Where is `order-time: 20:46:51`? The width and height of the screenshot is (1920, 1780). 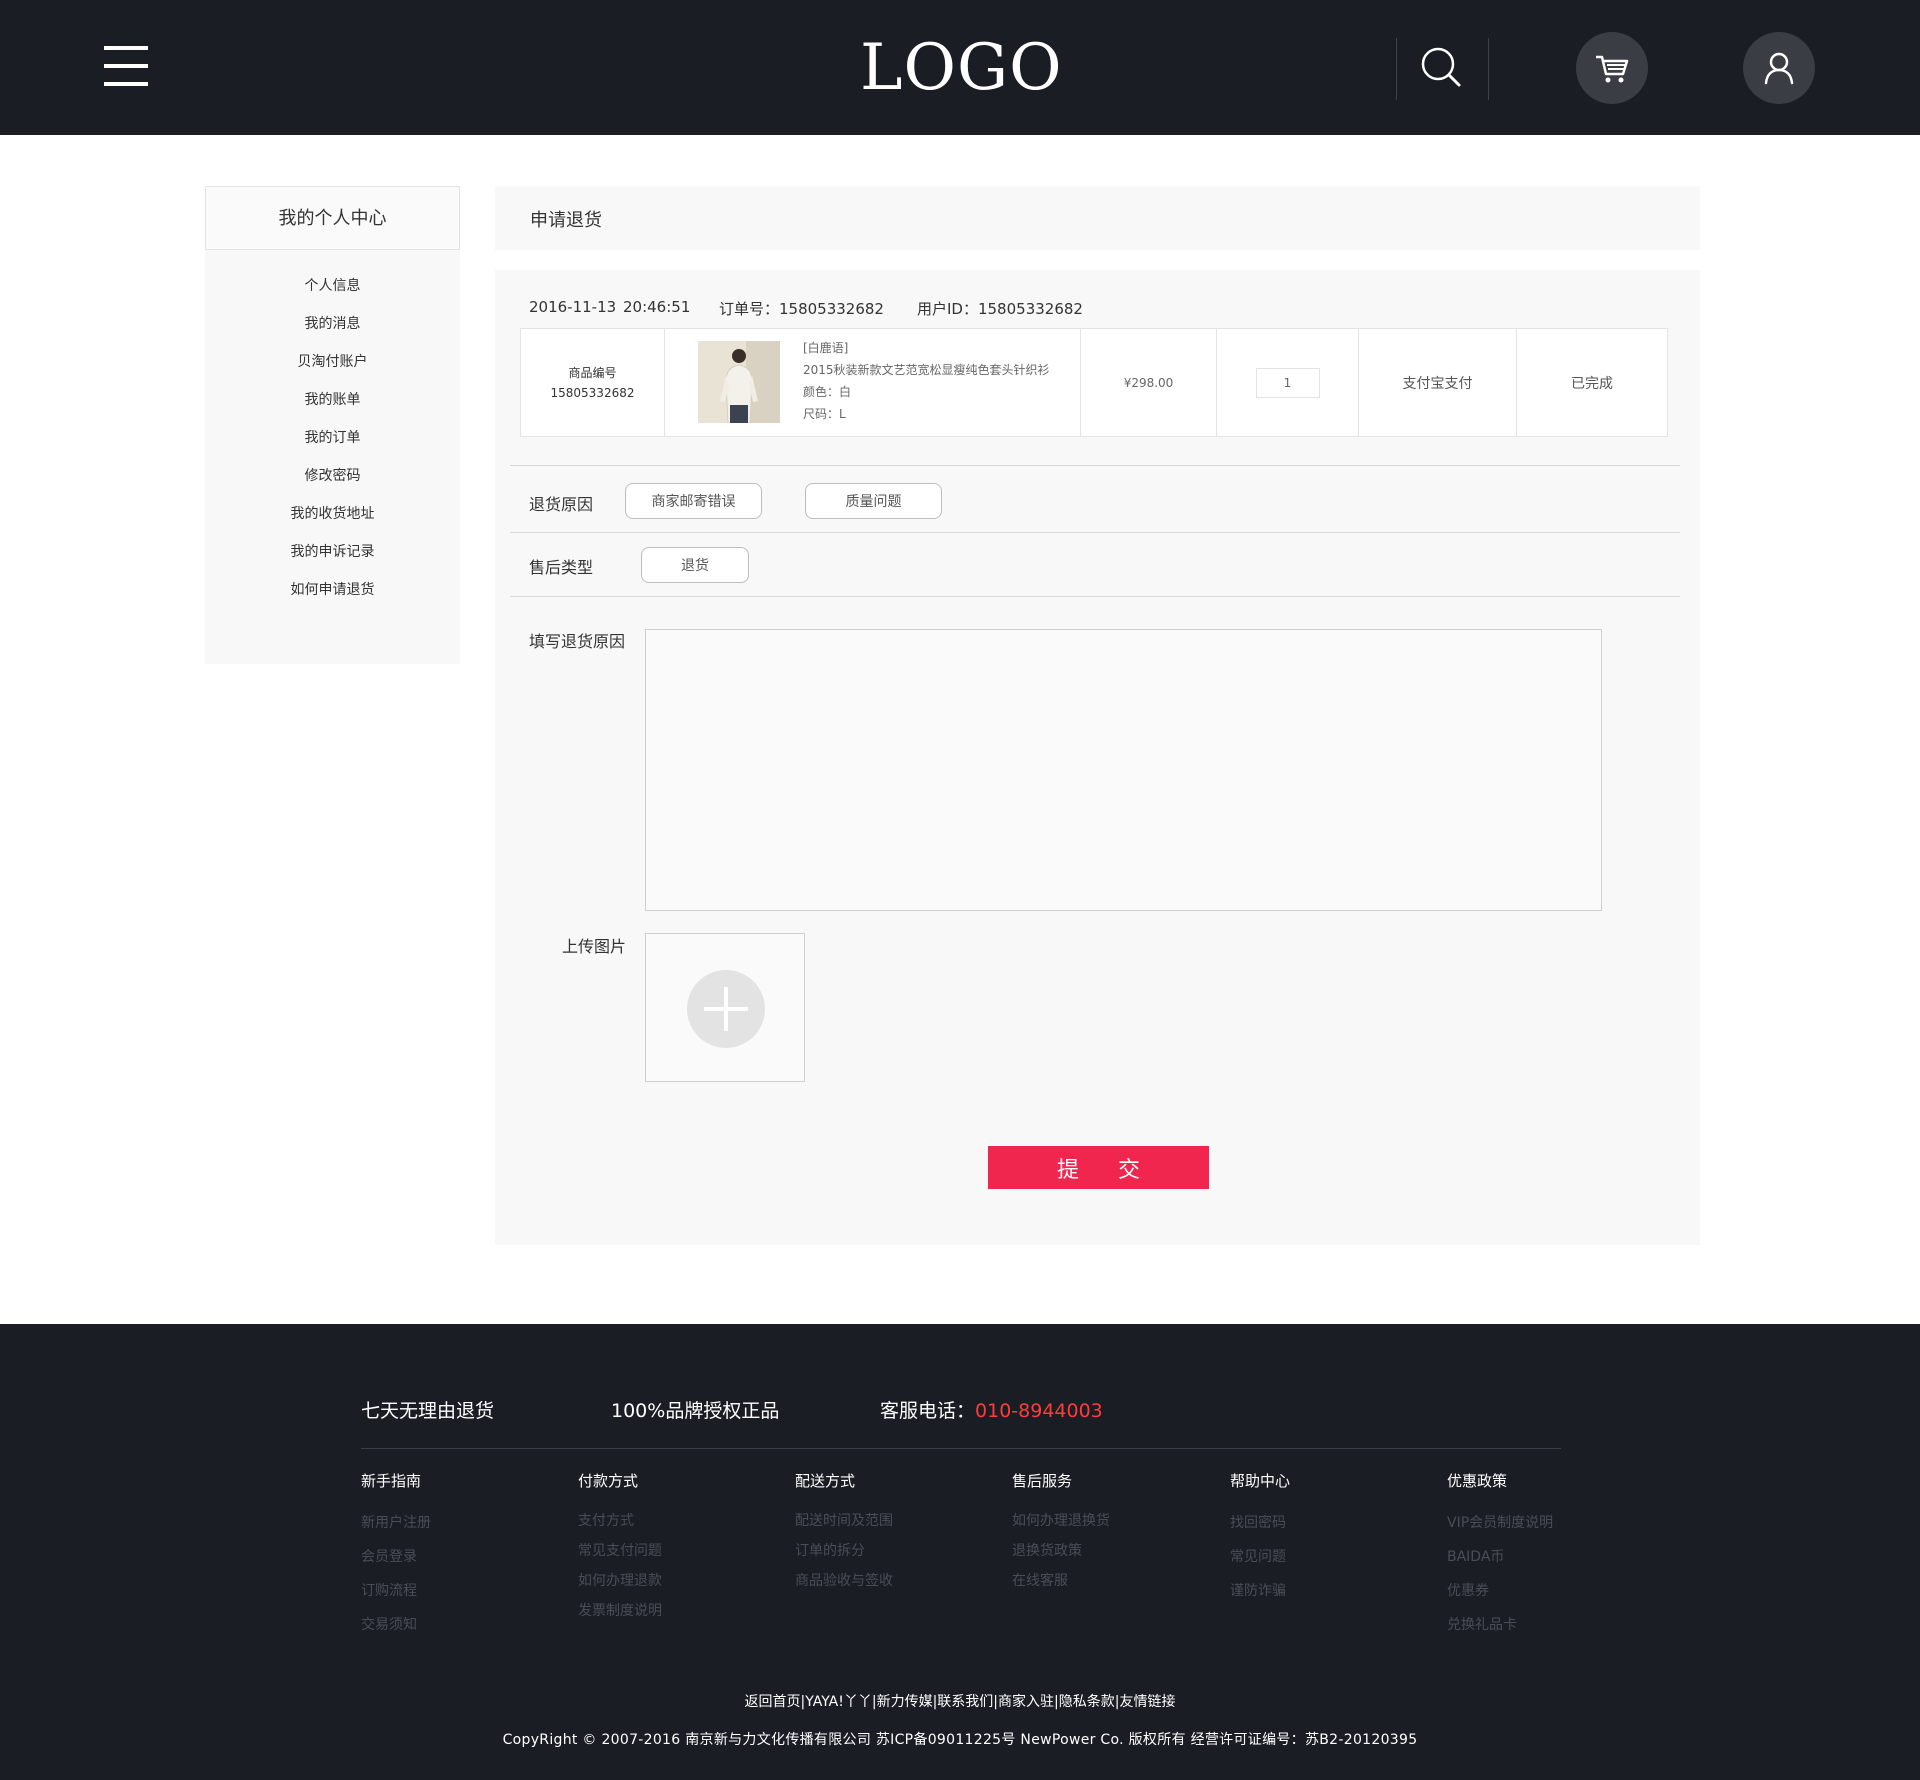 order-time: 20:46:51 is located at coordinates (657, 307).